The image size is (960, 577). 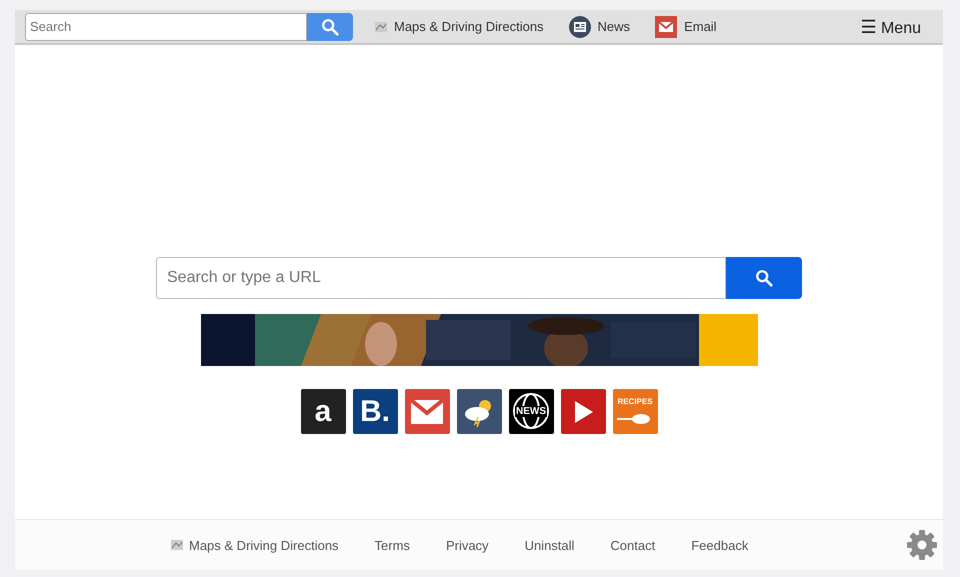 I want to click on globe-icon, so click(x=531, y=411).